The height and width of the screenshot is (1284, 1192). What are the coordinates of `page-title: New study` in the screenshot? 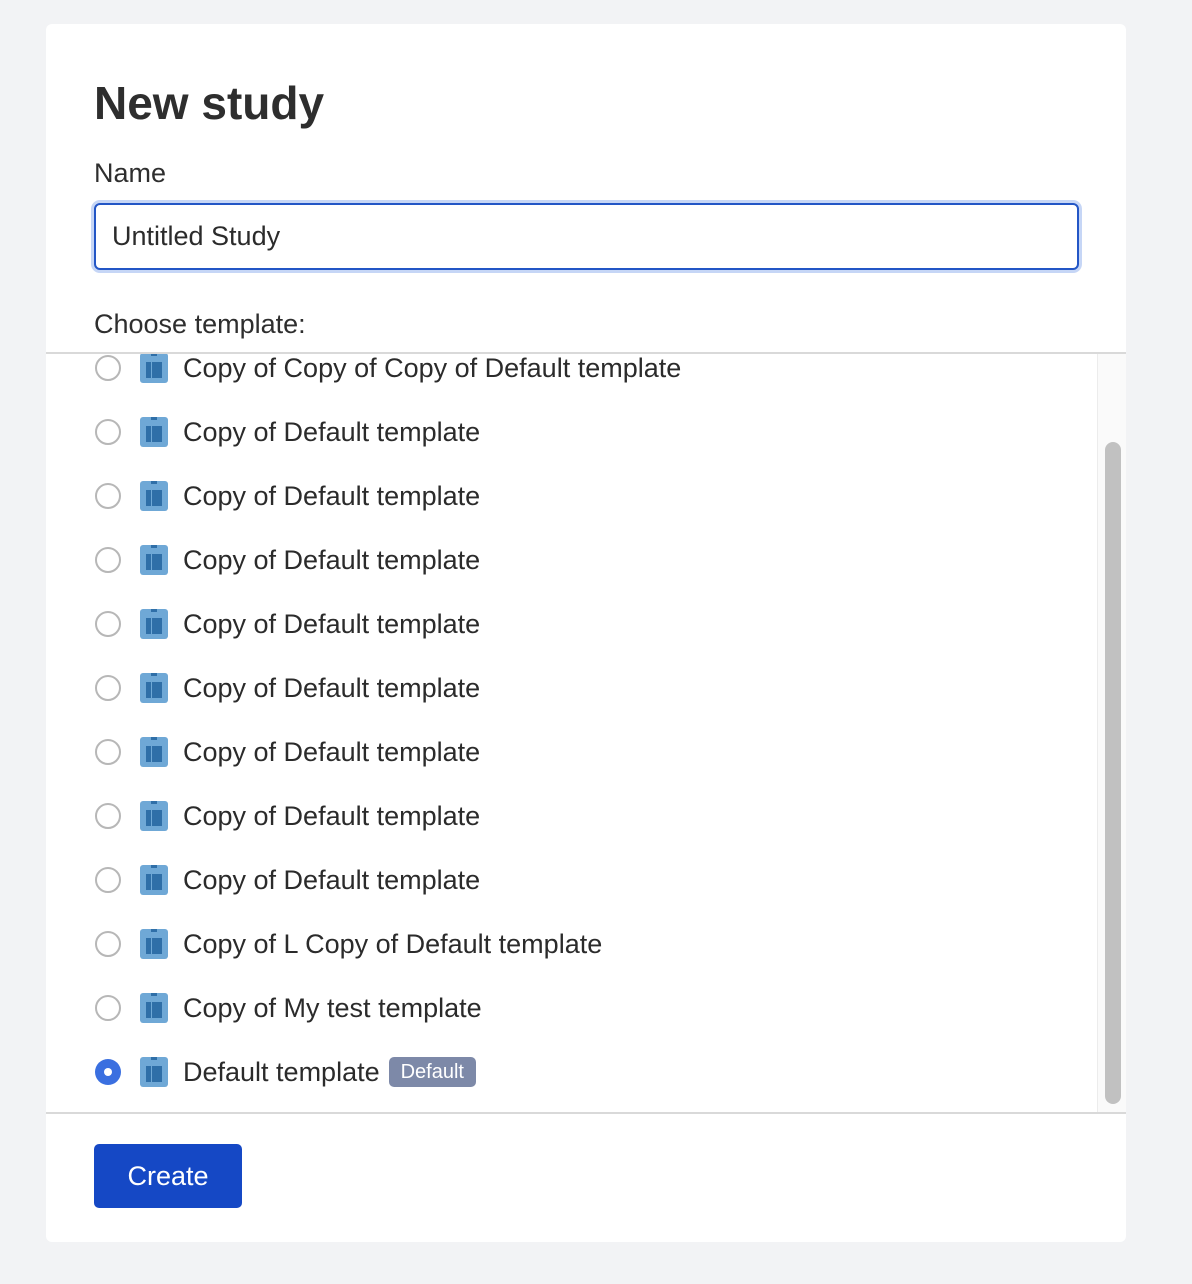 It's located at (209, 103).